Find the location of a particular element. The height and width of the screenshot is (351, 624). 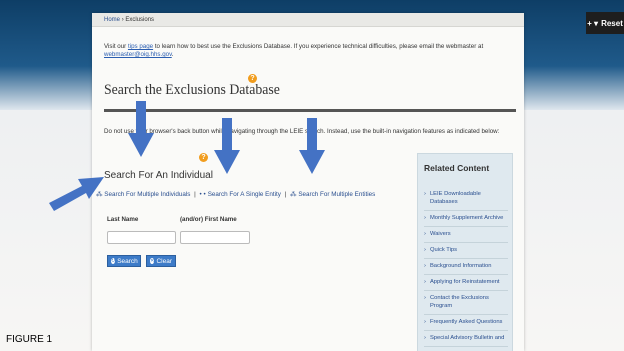

related-item: › Special Advisory Bulletin and is located at coordinates (466, 339).